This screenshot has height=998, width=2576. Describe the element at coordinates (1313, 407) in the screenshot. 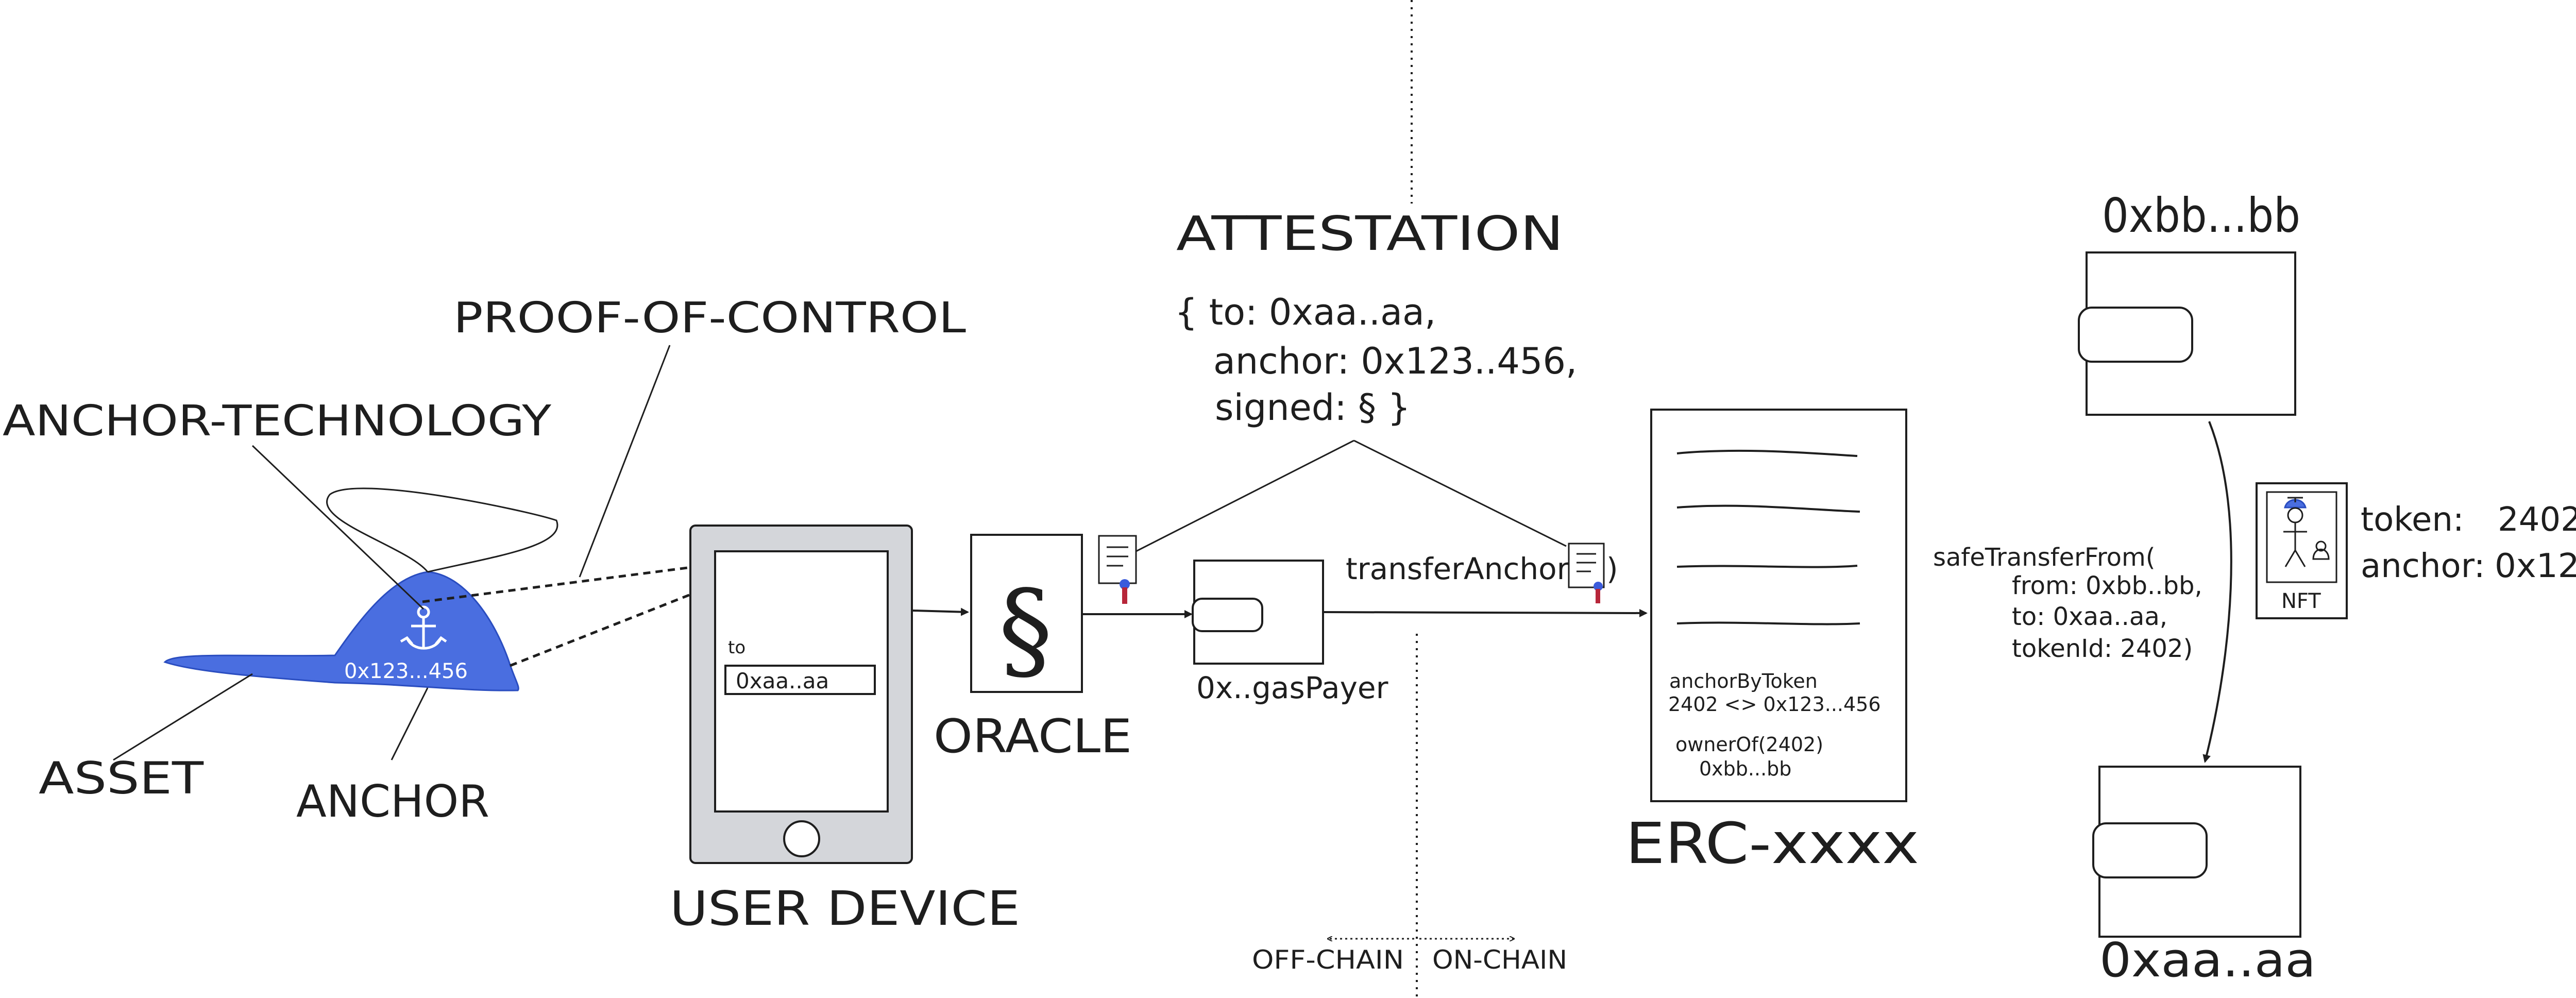

I see `attestation-line3: signed: § }` at that location.